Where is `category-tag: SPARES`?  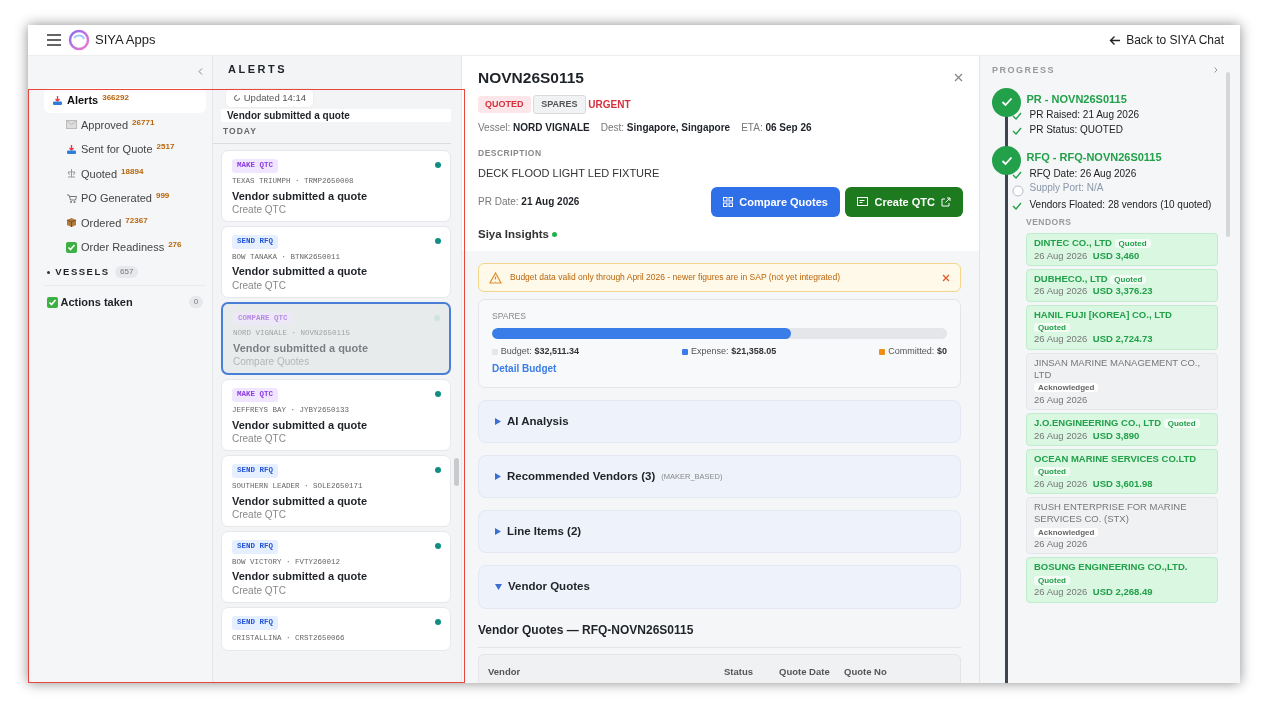 category-tag: SPARES is located at coordinates (559, 104).